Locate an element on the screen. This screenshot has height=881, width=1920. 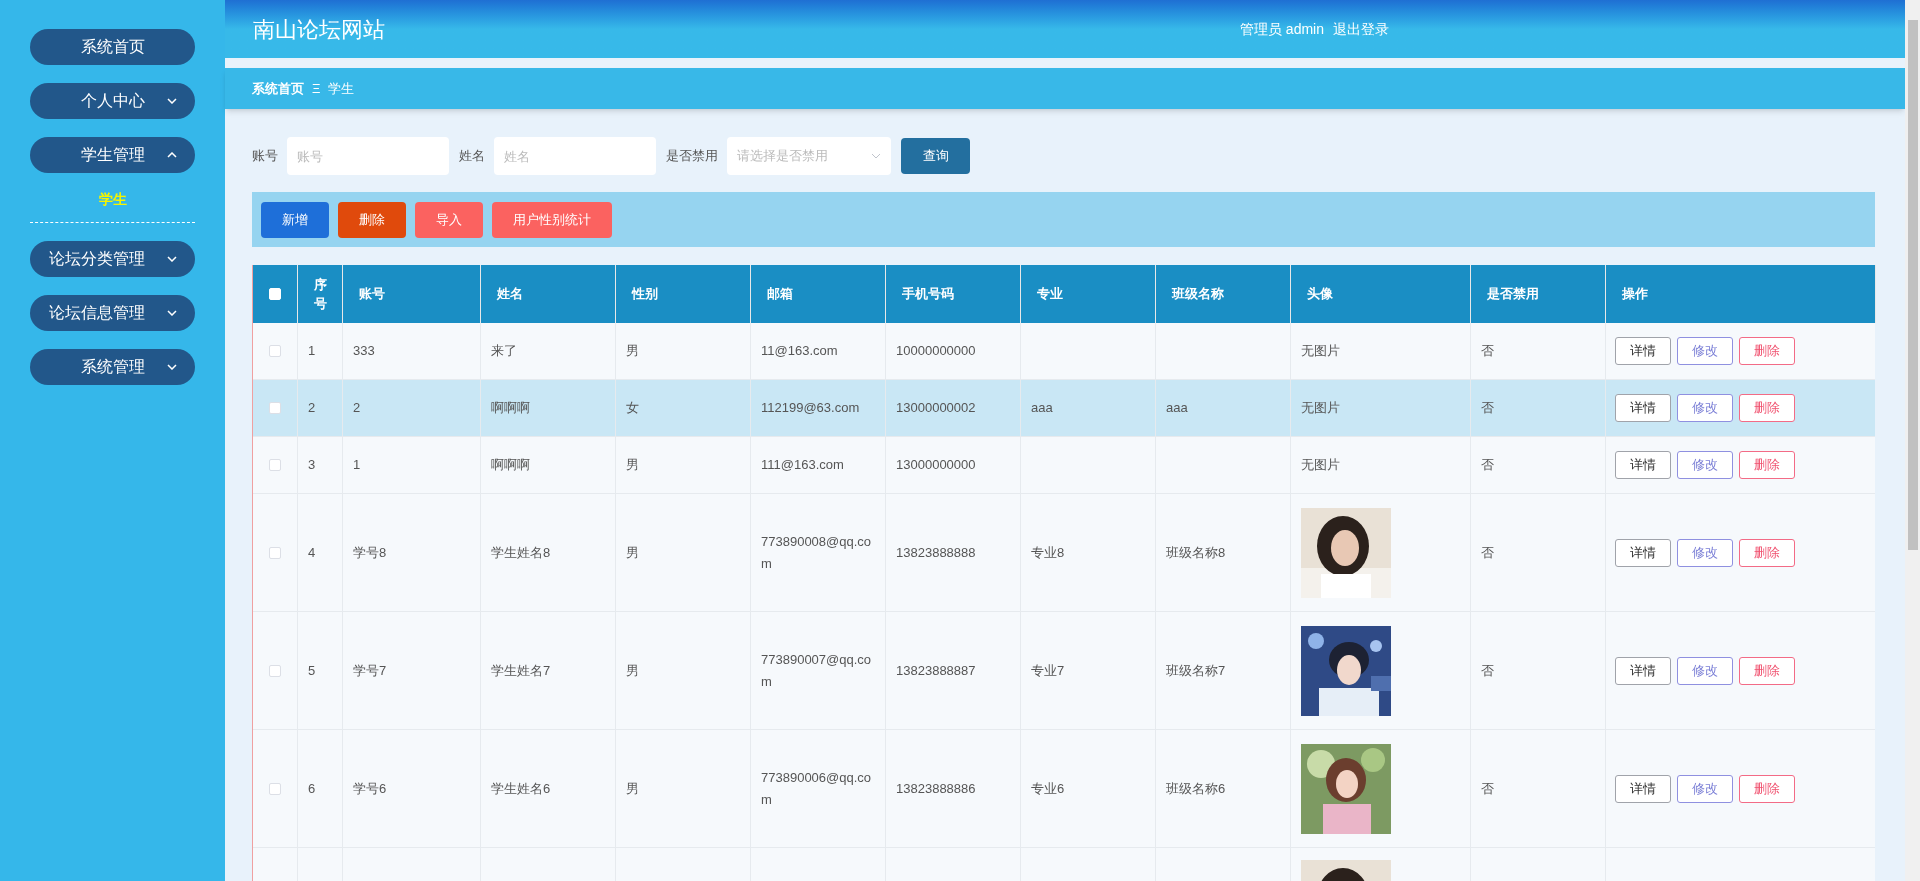
search-field: 姓名 is located at coordinates (575, 156).